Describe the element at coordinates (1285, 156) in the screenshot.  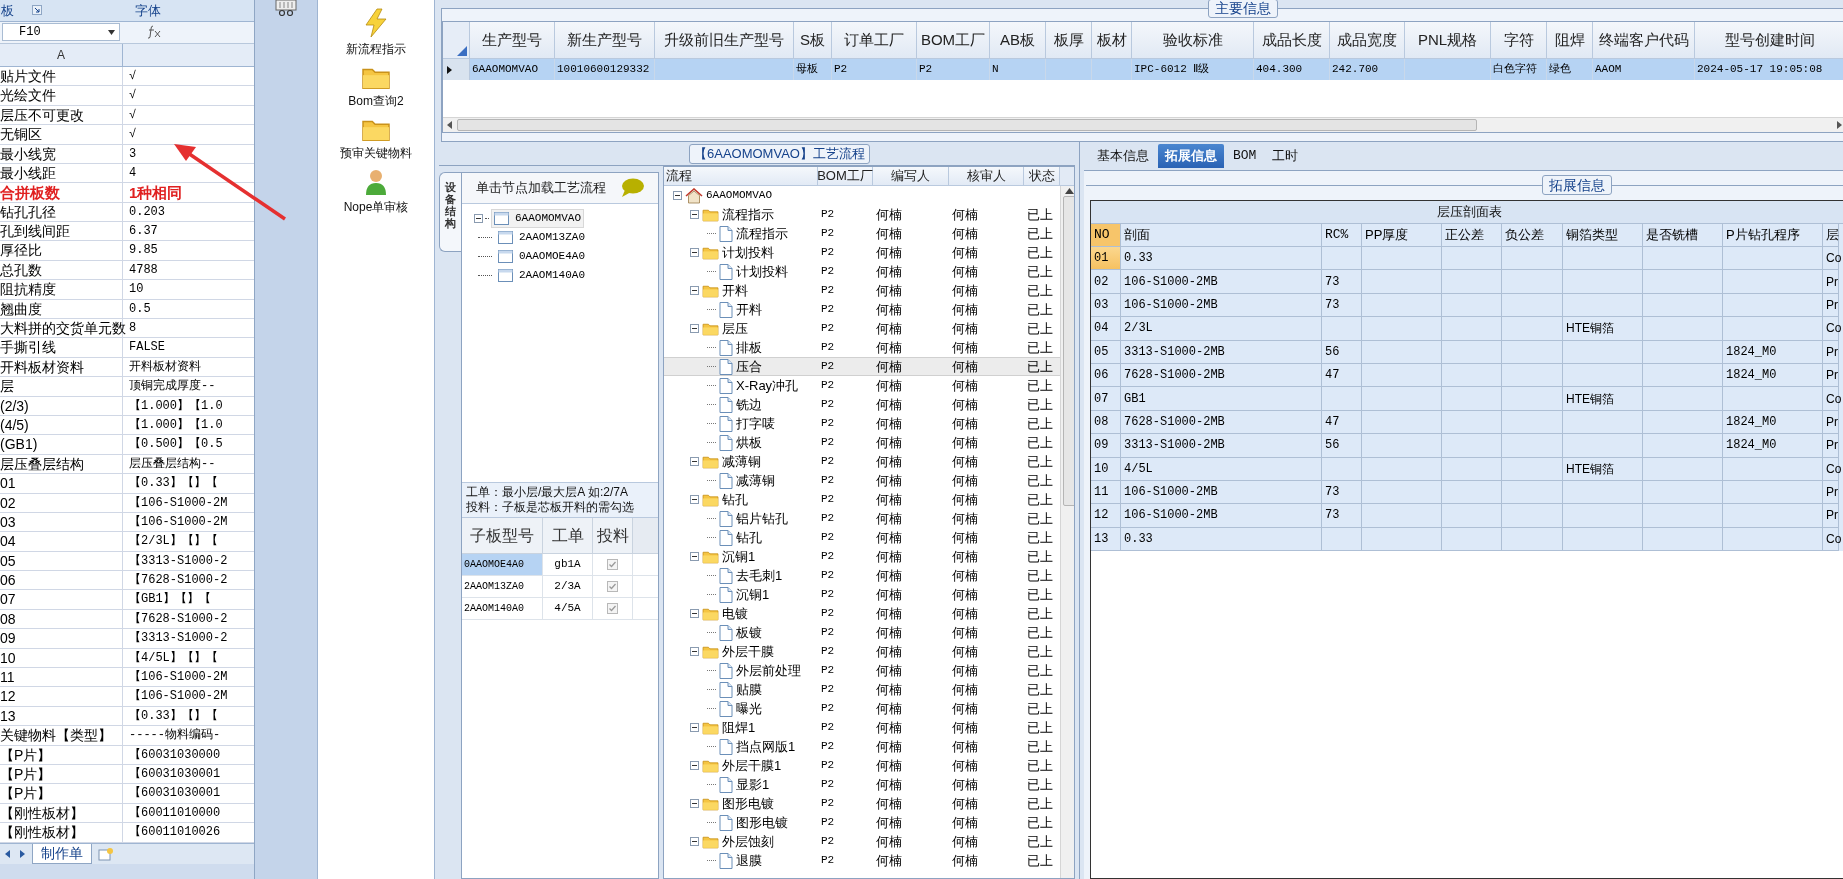
I see `tab: 工时` at that location.